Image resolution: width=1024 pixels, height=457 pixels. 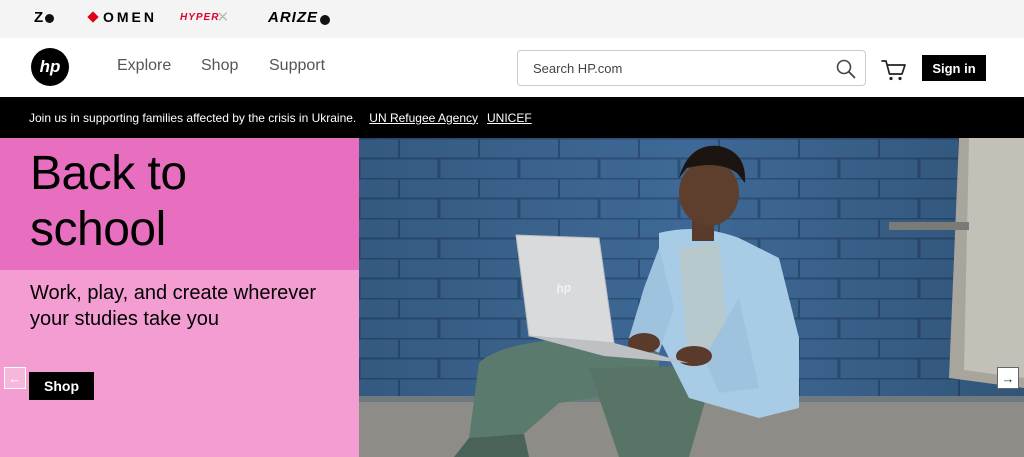 I want to click on hero-shop-button: Shop, so click(x=61, y=386).